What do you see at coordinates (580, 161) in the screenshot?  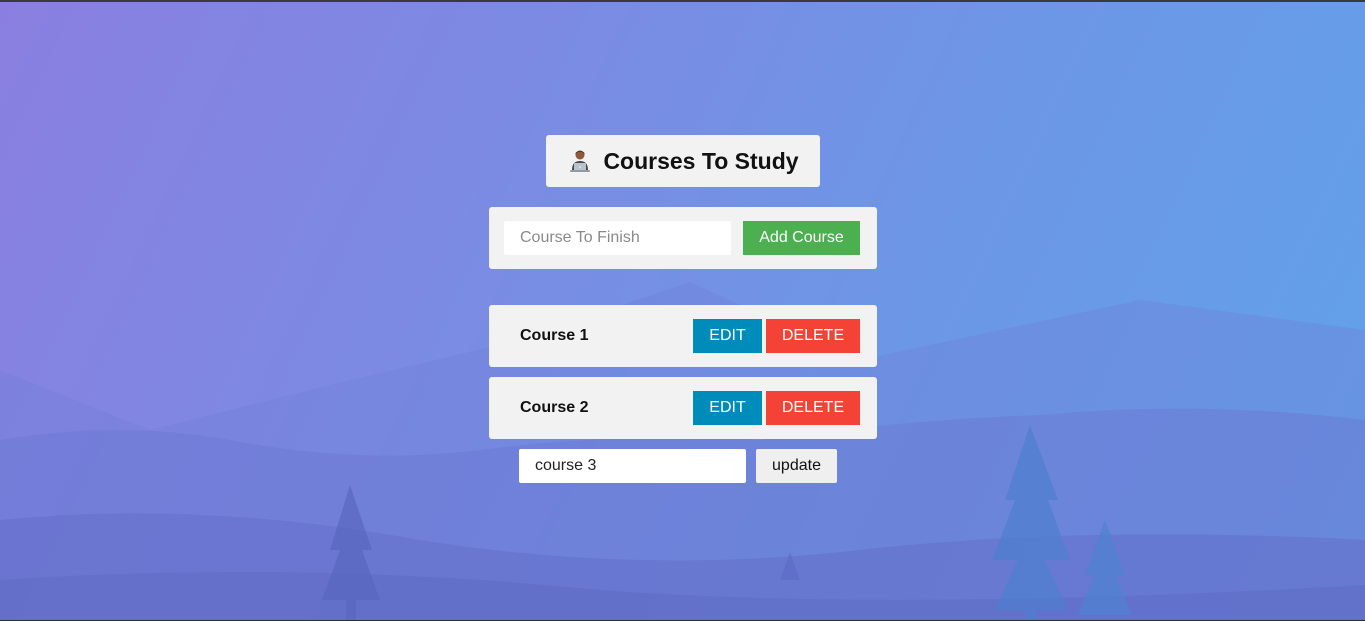 I see `person-at-laptop-icon` at bounding box center [580, 161].